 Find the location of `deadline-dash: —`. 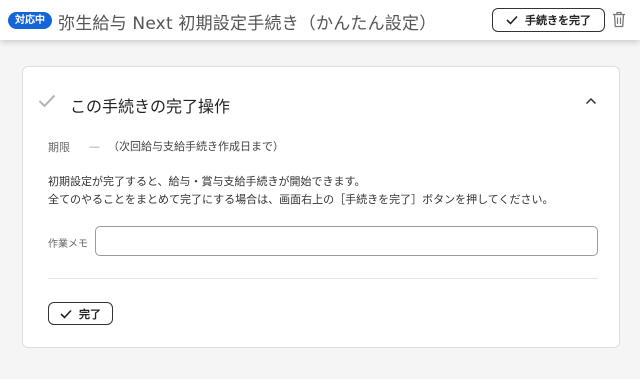

deadline-dash: — is located at coordinates (94, 146).